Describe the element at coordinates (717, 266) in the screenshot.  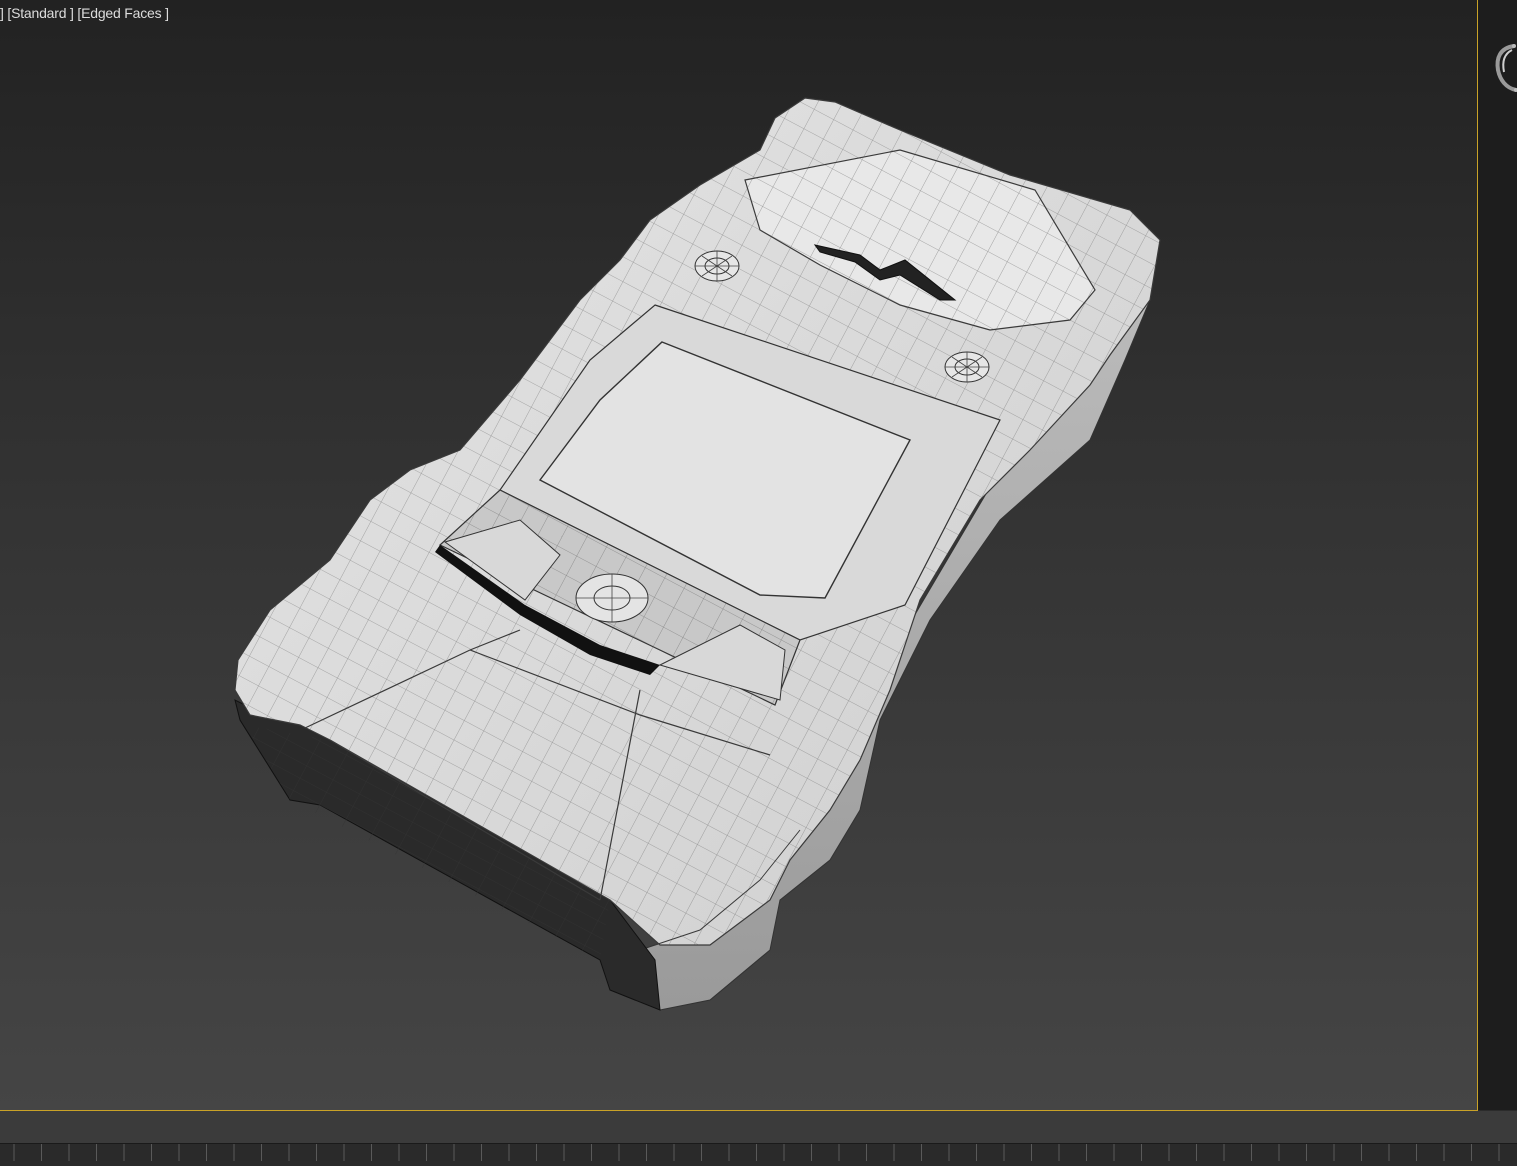
I see `mesh-screw-left` at that location.